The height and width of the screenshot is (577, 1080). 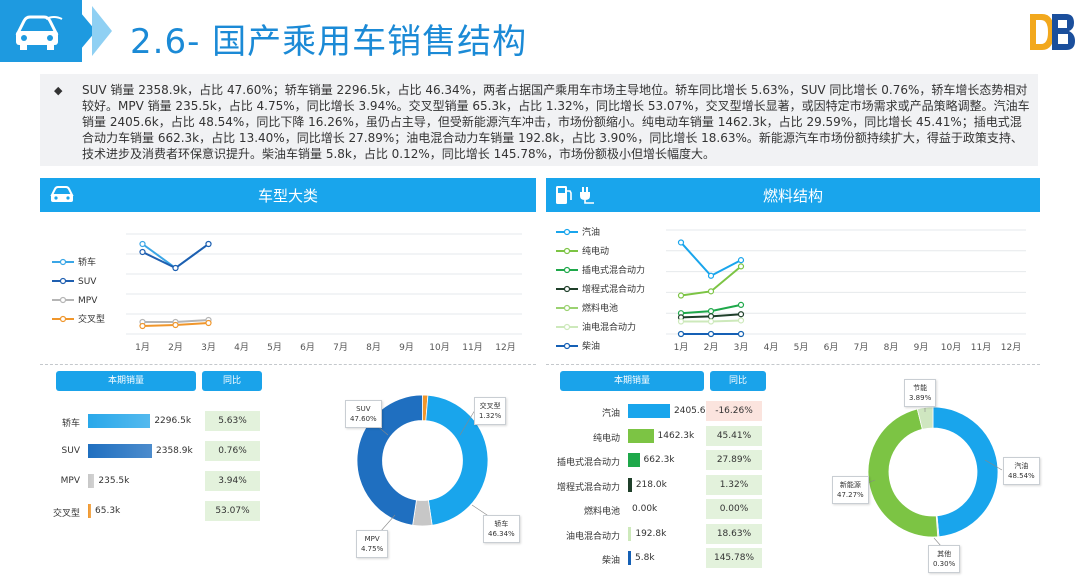 What do you see at coordinates (578, 232) in the screenshot?
I see `legend-item: 汽油` at bounding box center [578, 232].